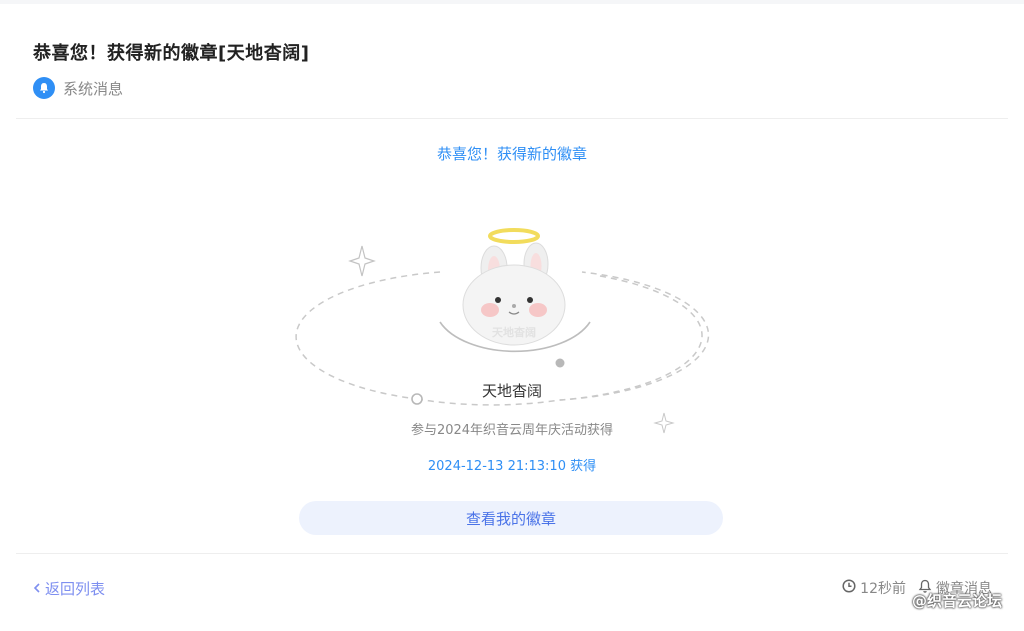 Image resolution: width=1024 pixels, height=631 pixels. I want to click on clock-icon, so click(849, 588).